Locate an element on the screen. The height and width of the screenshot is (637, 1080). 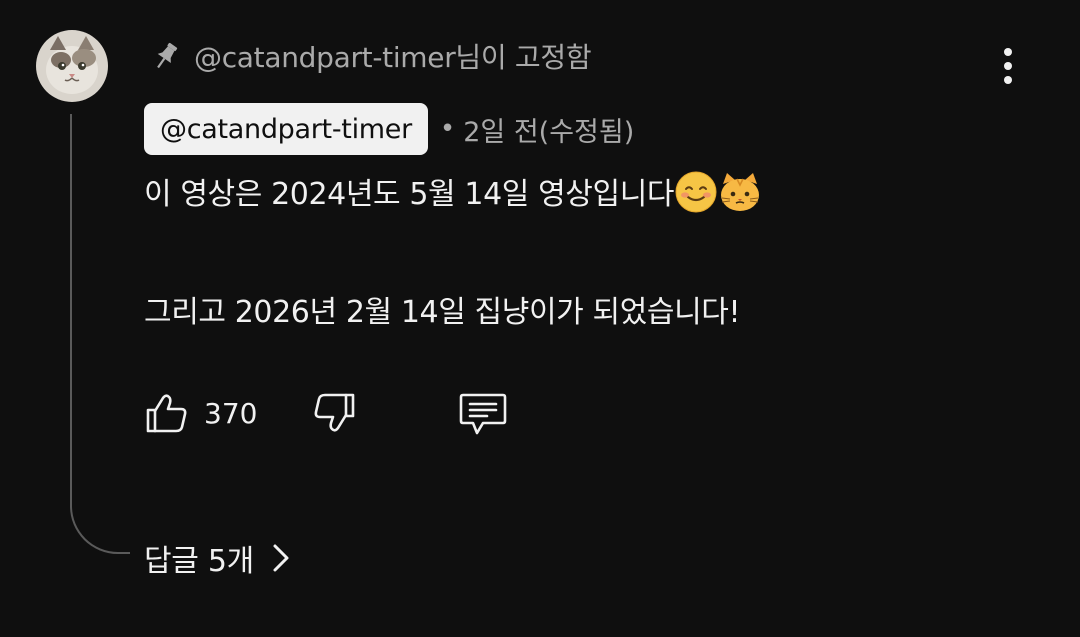
thumbs-down-icon is located at coordinates (334, 412).